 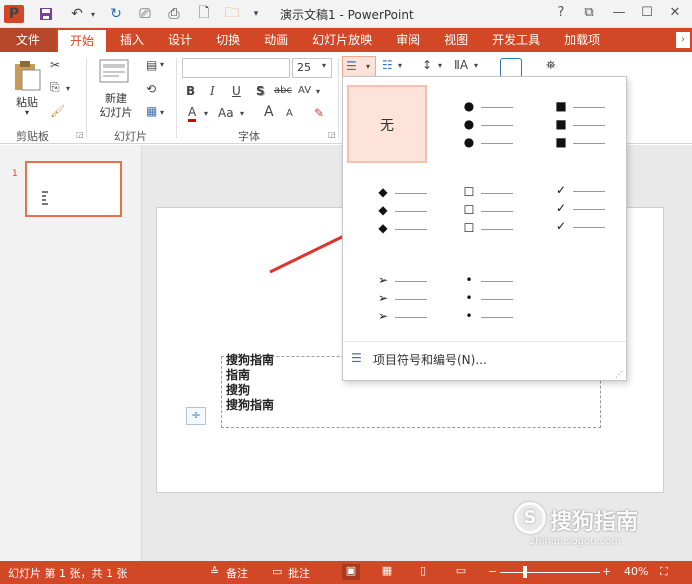 What do you see at coordinates (192, 114) in the screenshot?
I see `font-color-button: A` at bounding box center [192, 114].